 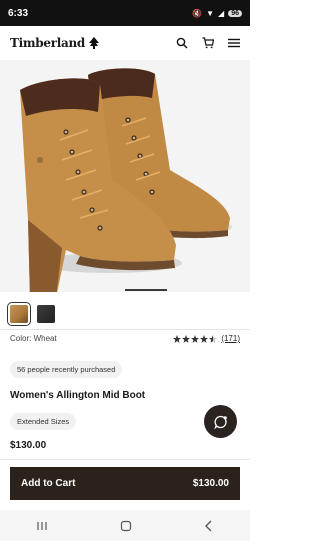 I want to click on chat-icon, so click(x=220, y=422).